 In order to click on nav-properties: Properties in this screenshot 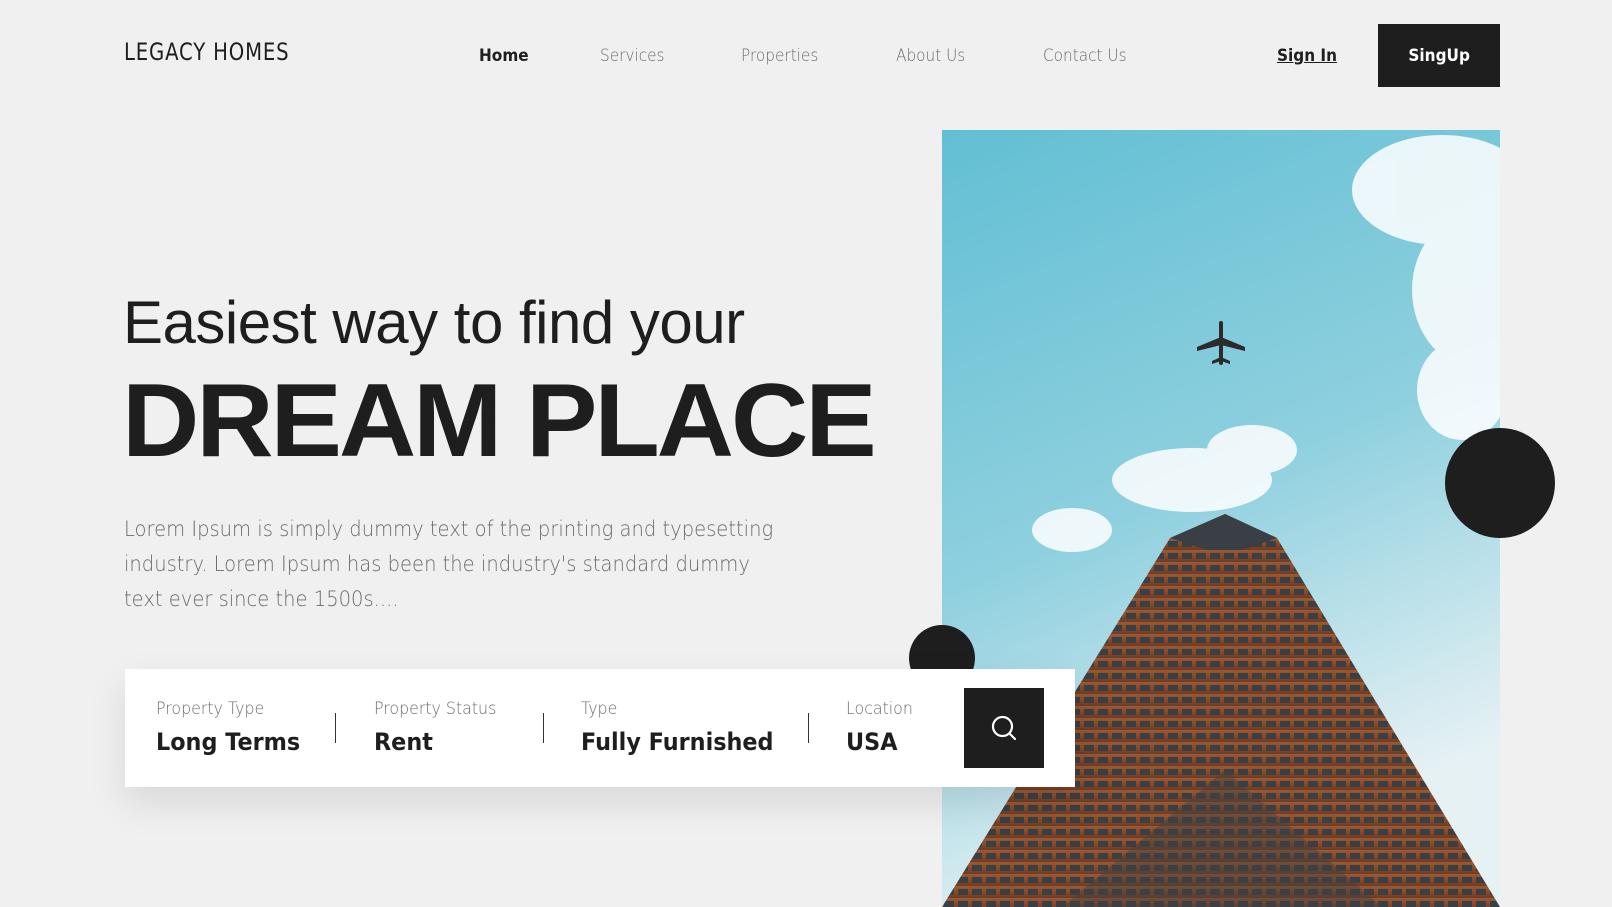, I will do `click(779, 56)`.